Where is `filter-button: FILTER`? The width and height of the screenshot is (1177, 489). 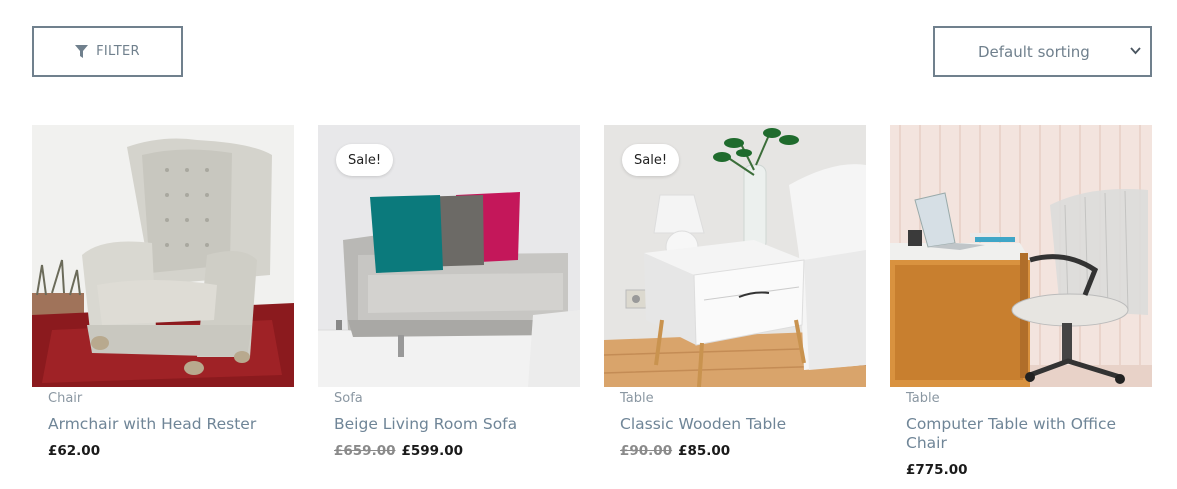 filter-button: FILTER is located at coordinates (107, 51).